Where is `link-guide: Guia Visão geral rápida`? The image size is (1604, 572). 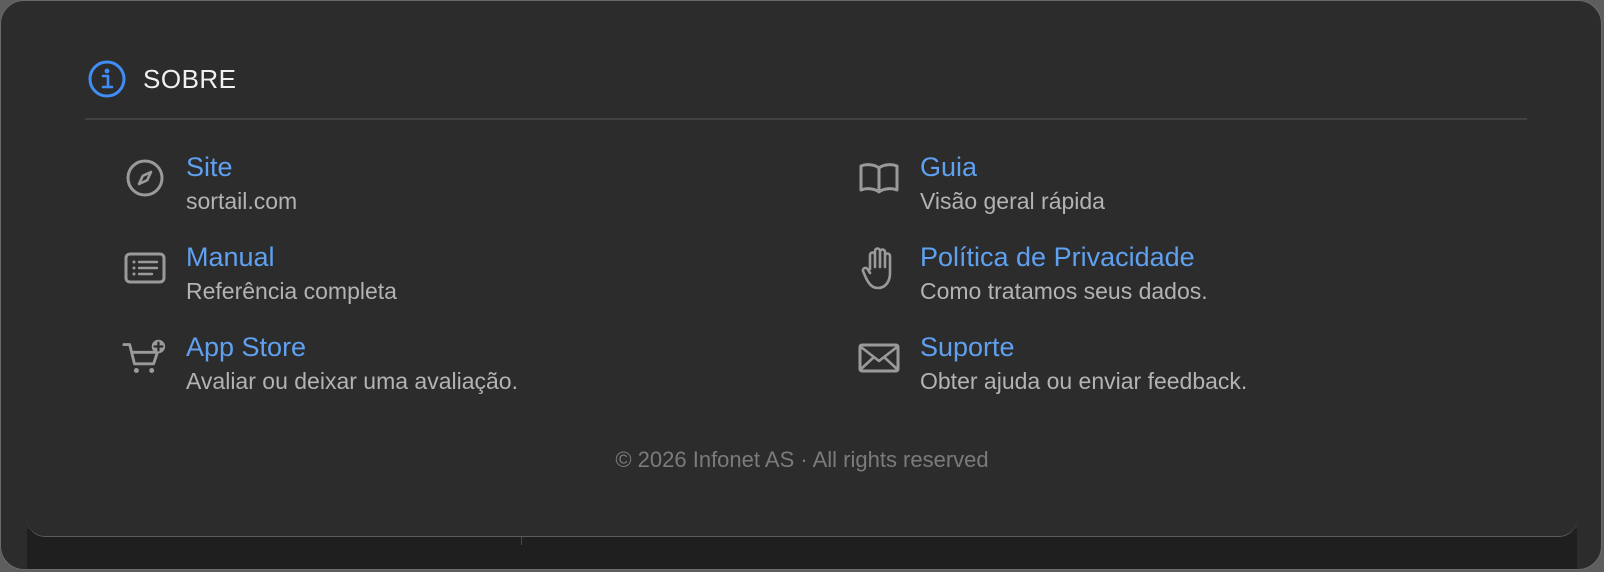
link-guide: Guia Visão geral rápida is located at coordinates (1186, 185).